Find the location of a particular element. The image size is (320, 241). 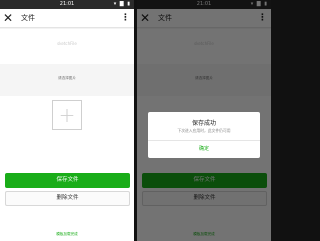

add-image-button: + is located at coordinates (67, 115).